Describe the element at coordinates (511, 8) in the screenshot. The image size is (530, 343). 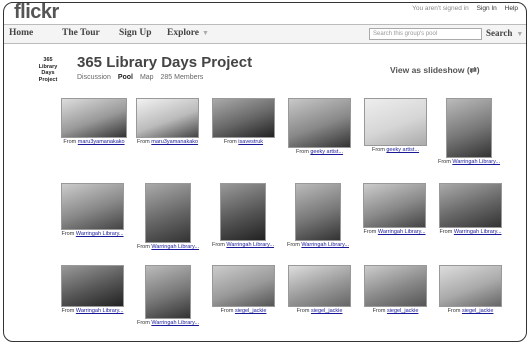
I see `help-link: Help` at that location.